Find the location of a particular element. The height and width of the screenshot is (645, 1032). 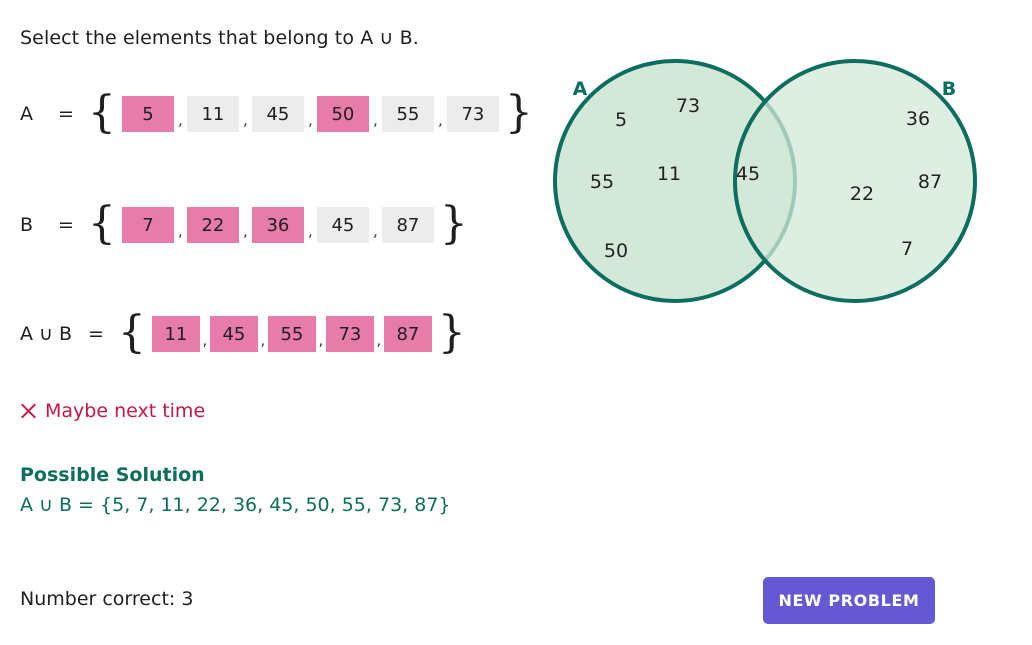

venn-number-73: 73 is located at coordinates (688, 106).